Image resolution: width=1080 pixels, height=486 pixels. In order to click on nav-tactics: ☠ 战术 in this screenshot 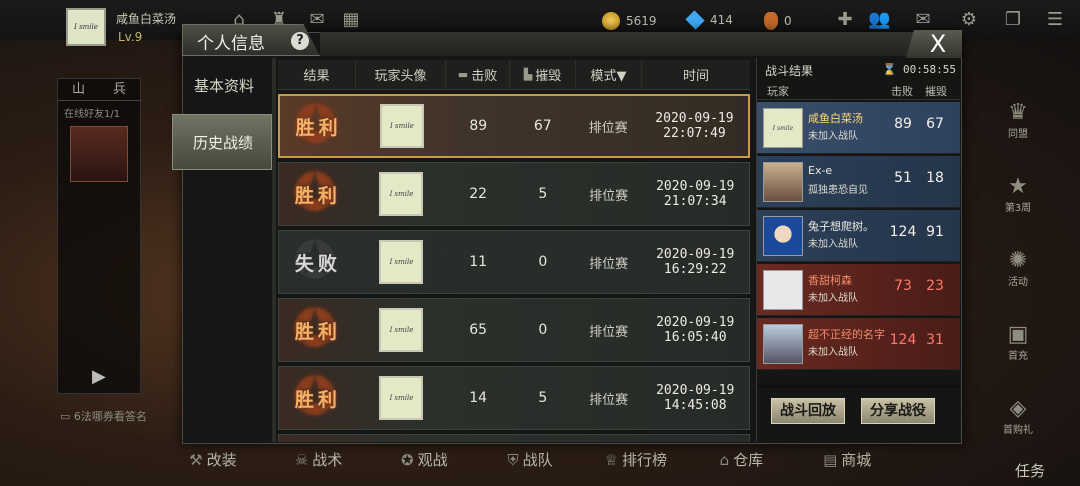, I will do `click(319, 460)`.